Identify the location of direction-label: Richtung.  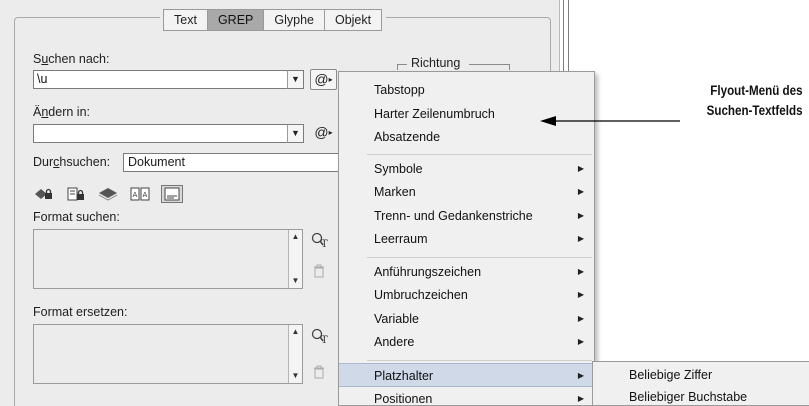
(436, 63).